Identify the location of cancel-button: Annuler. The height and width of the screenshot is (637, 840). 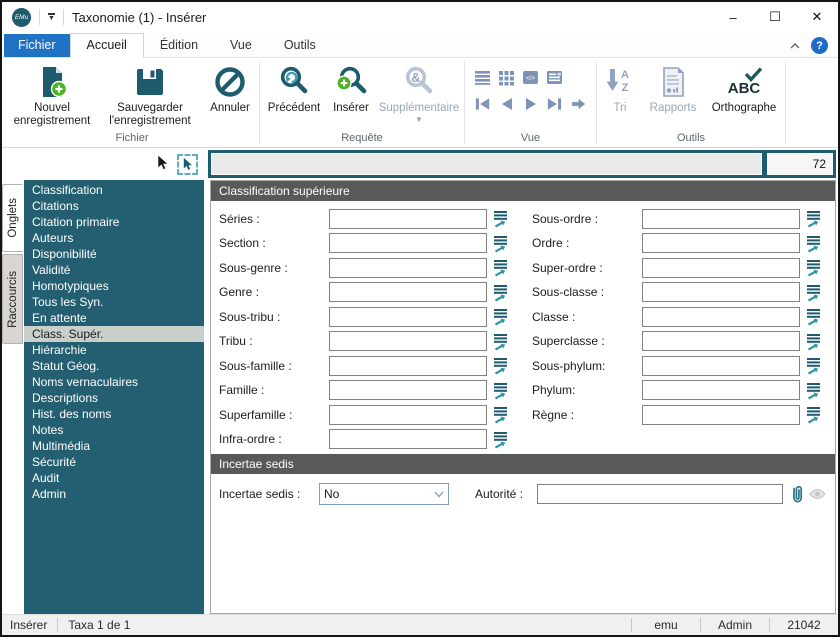
(230, 88).